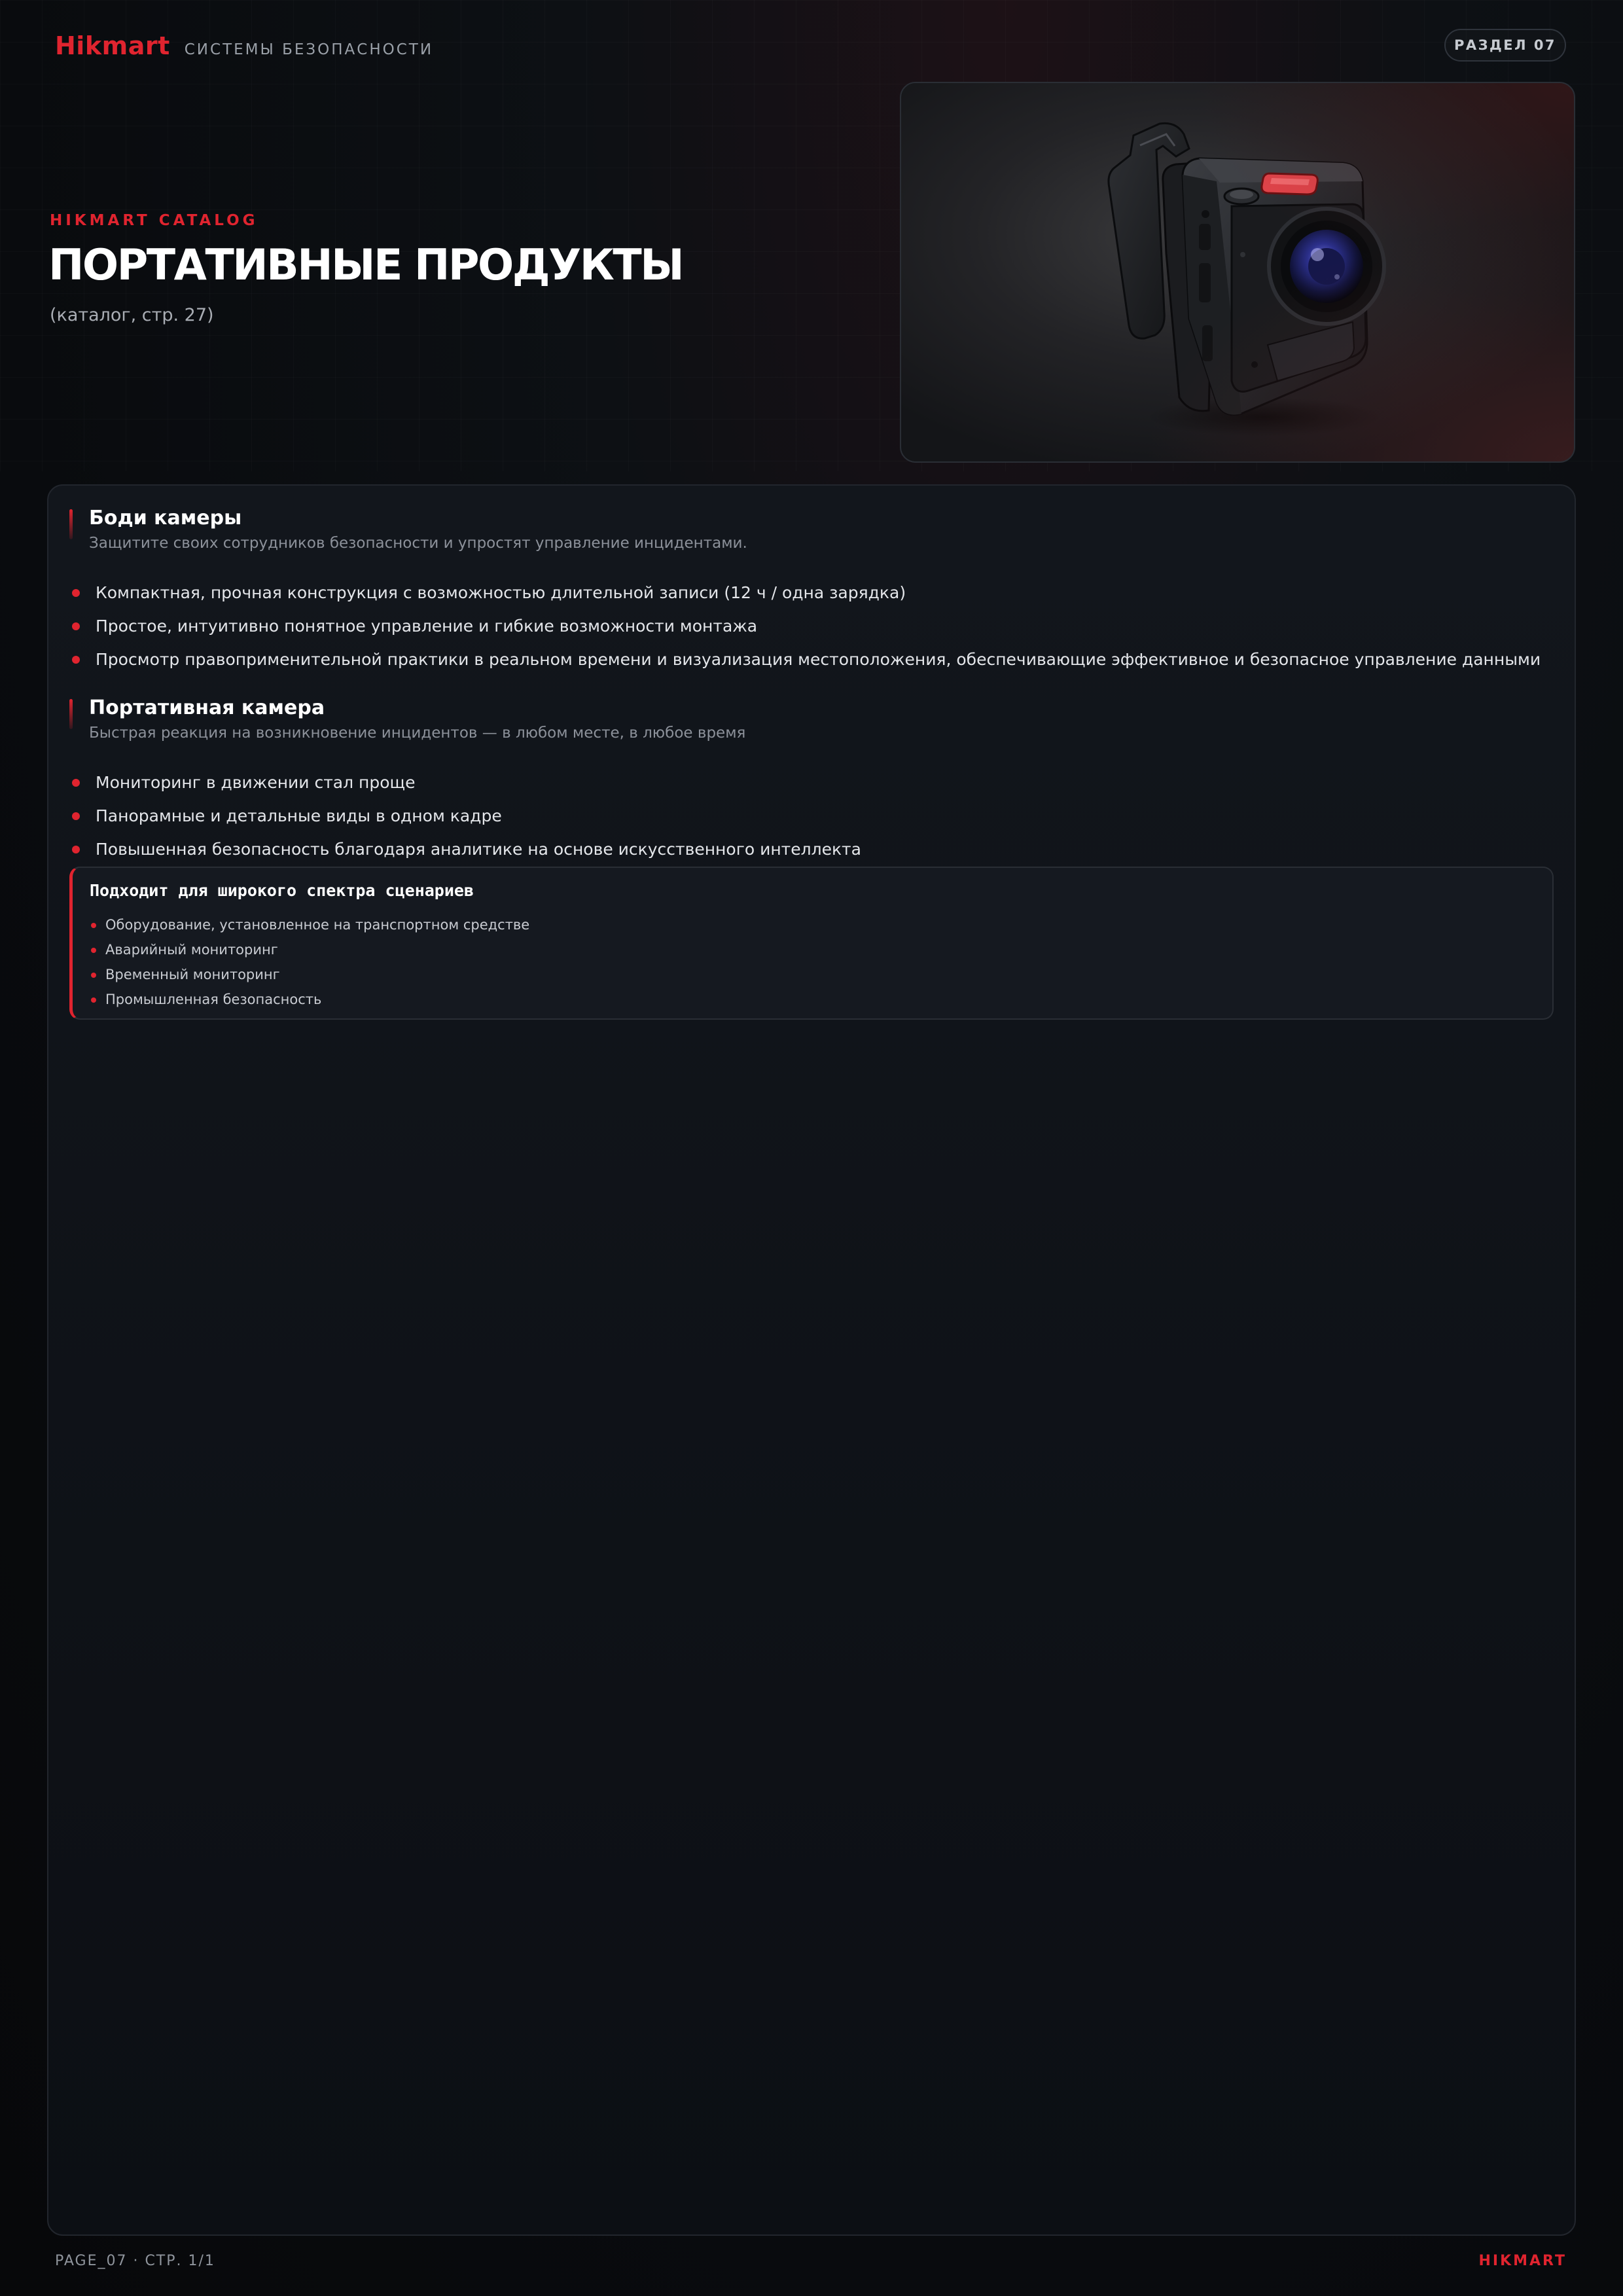  What do you see at coordinates (1505, 45) in the screenshot?
I see `section-badge: РАЗДЕЛ 07` at bounding box center [1505, 45].